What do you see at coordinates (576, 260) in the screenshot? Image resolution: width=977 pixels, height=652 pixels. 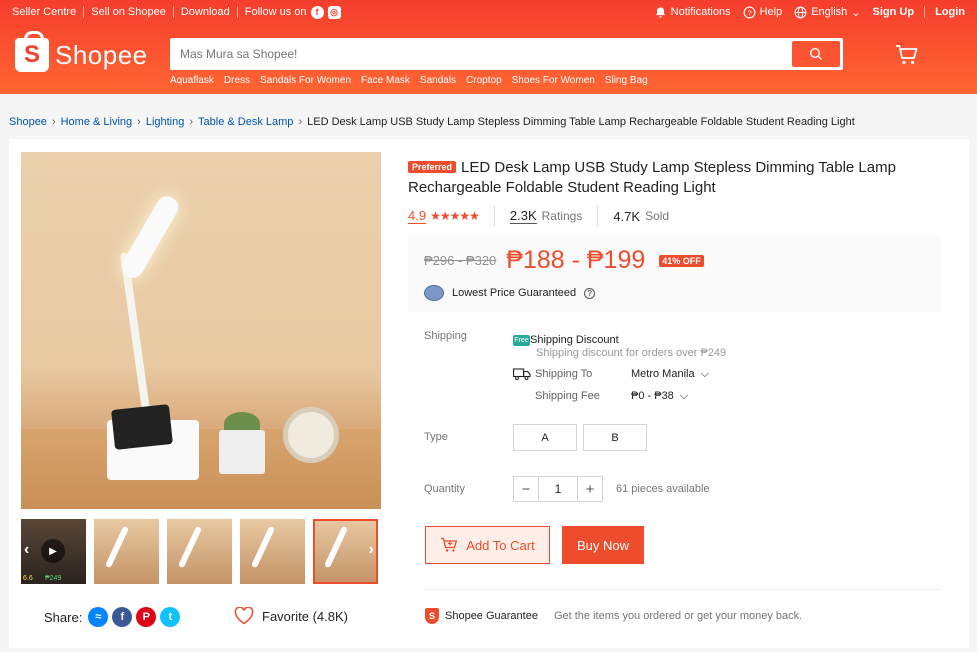 I see `current-price: ₱188 - ₱199` at bounding box center [576, 260].